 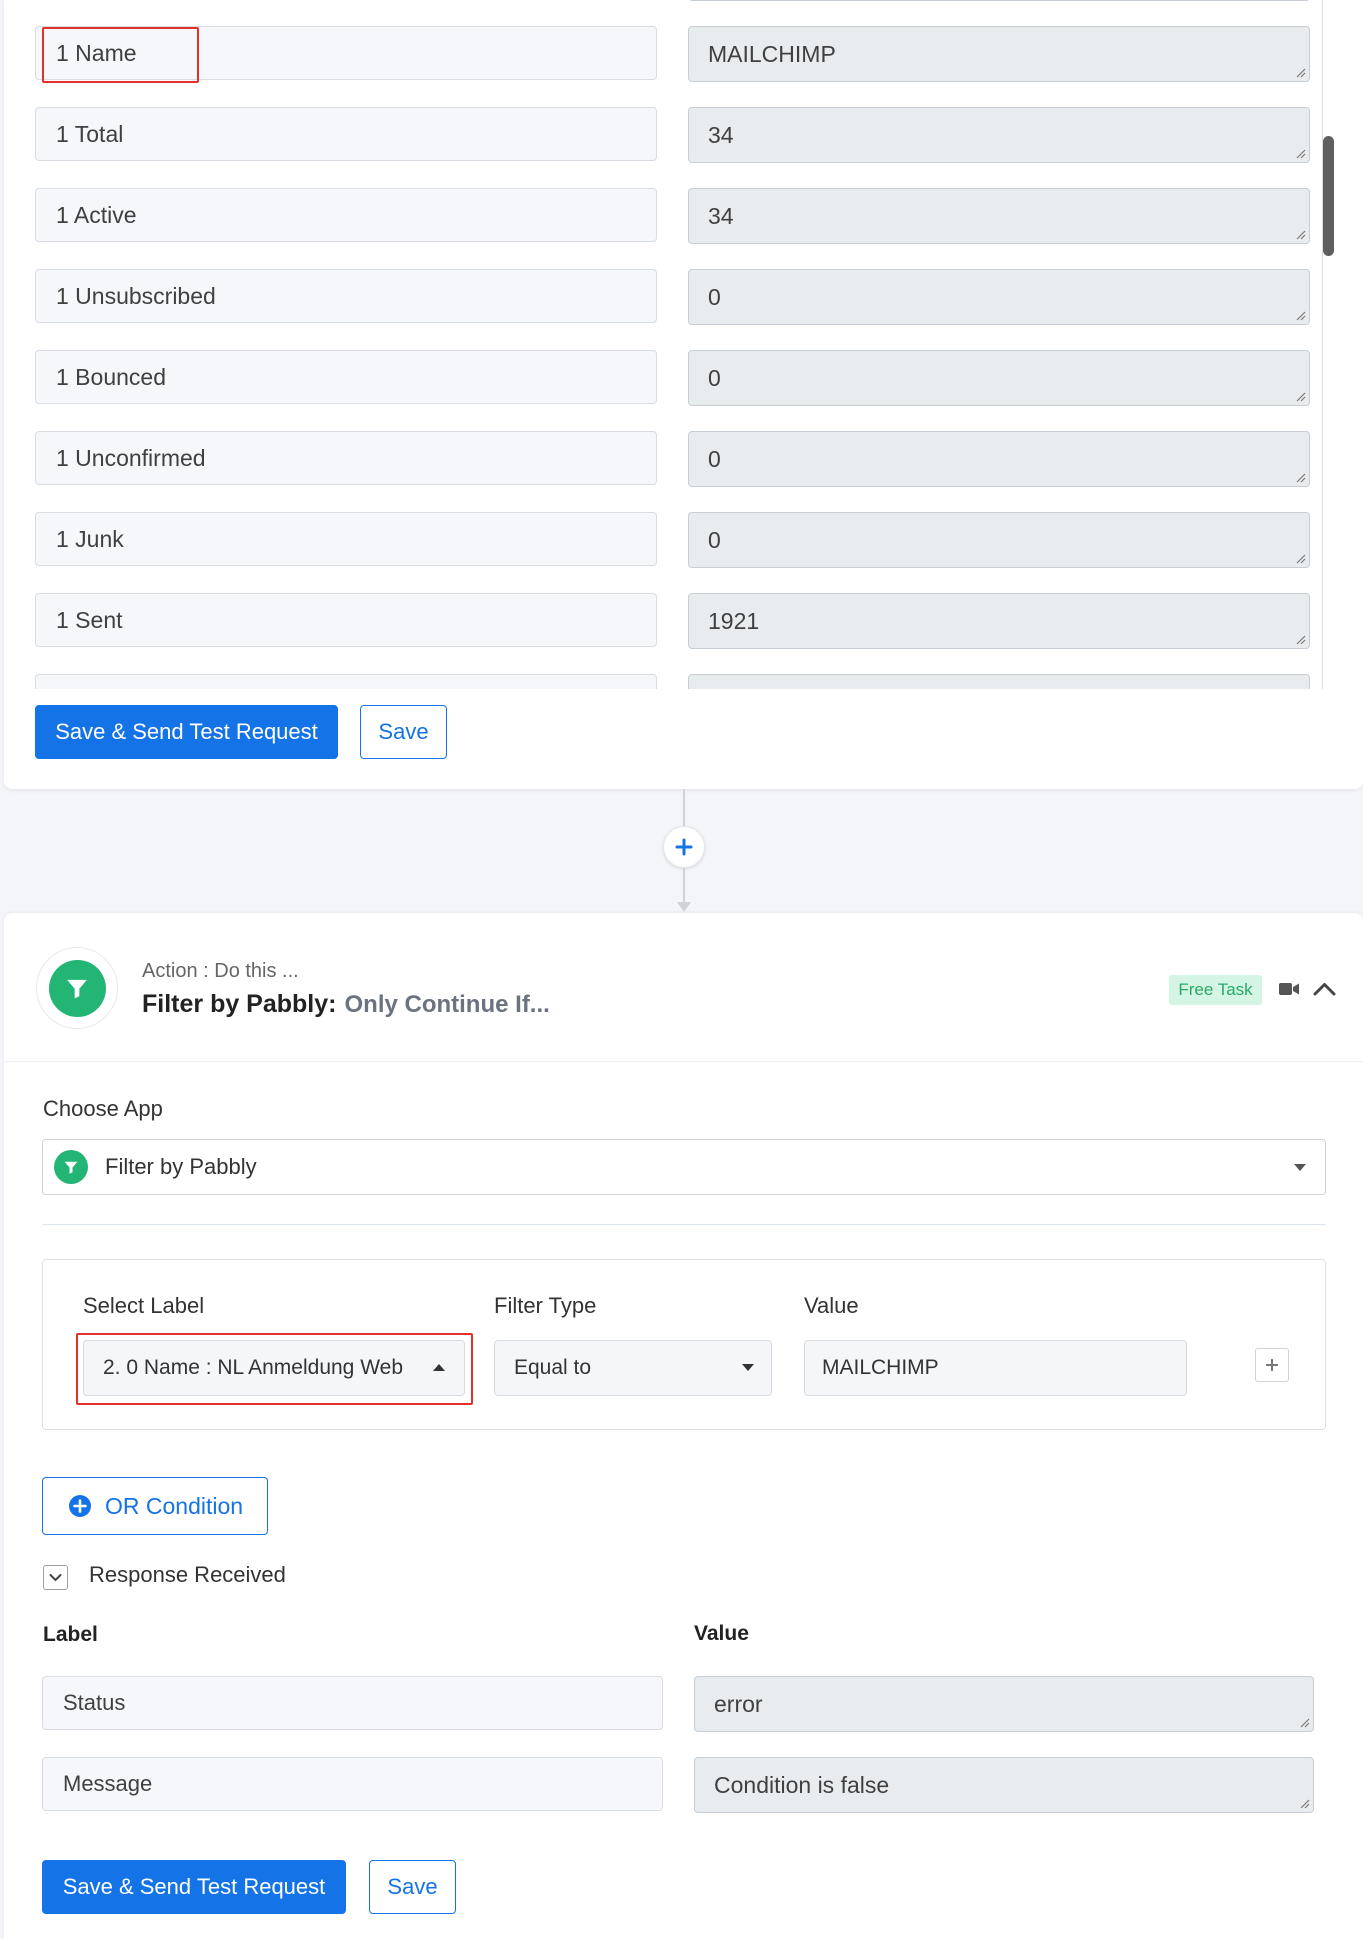 I want to click on label-field-bounced: 1 Bounced, so click(x=346, y=377).